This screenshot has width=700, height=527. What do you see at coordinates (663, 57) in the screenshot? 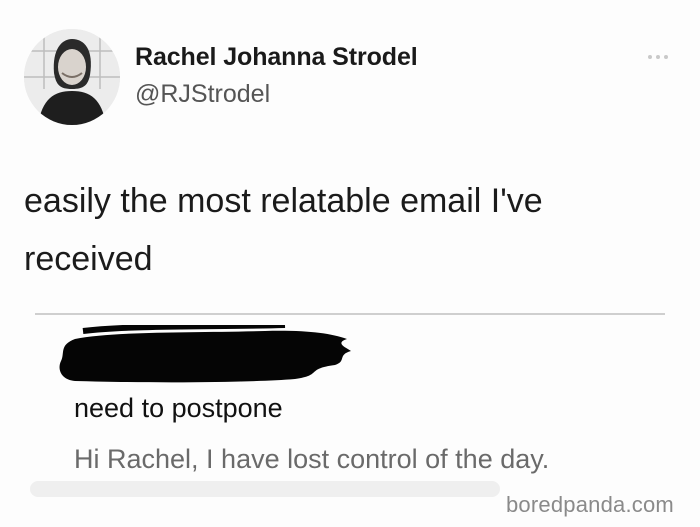
I see `ellipsis-icon` at bounding box center [663, 57].